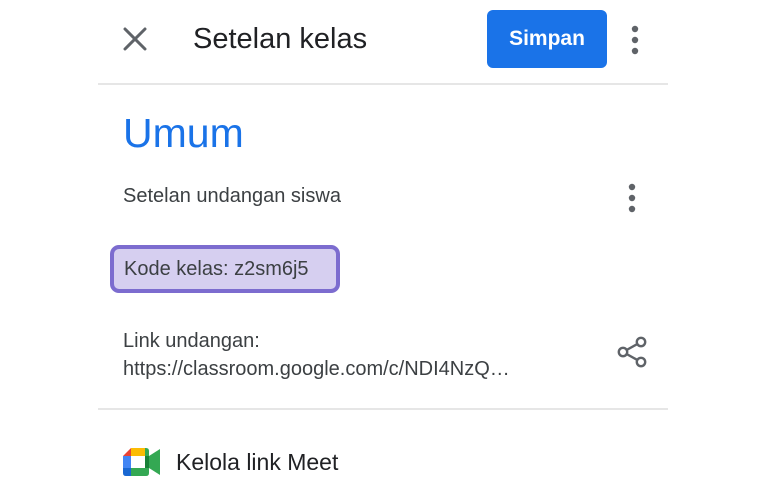 Image resolution: width=768 pixels, height=494 pixels. What do you see at coordinates (383, 409) in the screenshot?
I see `section-divider` at bounding box center [383, 409].